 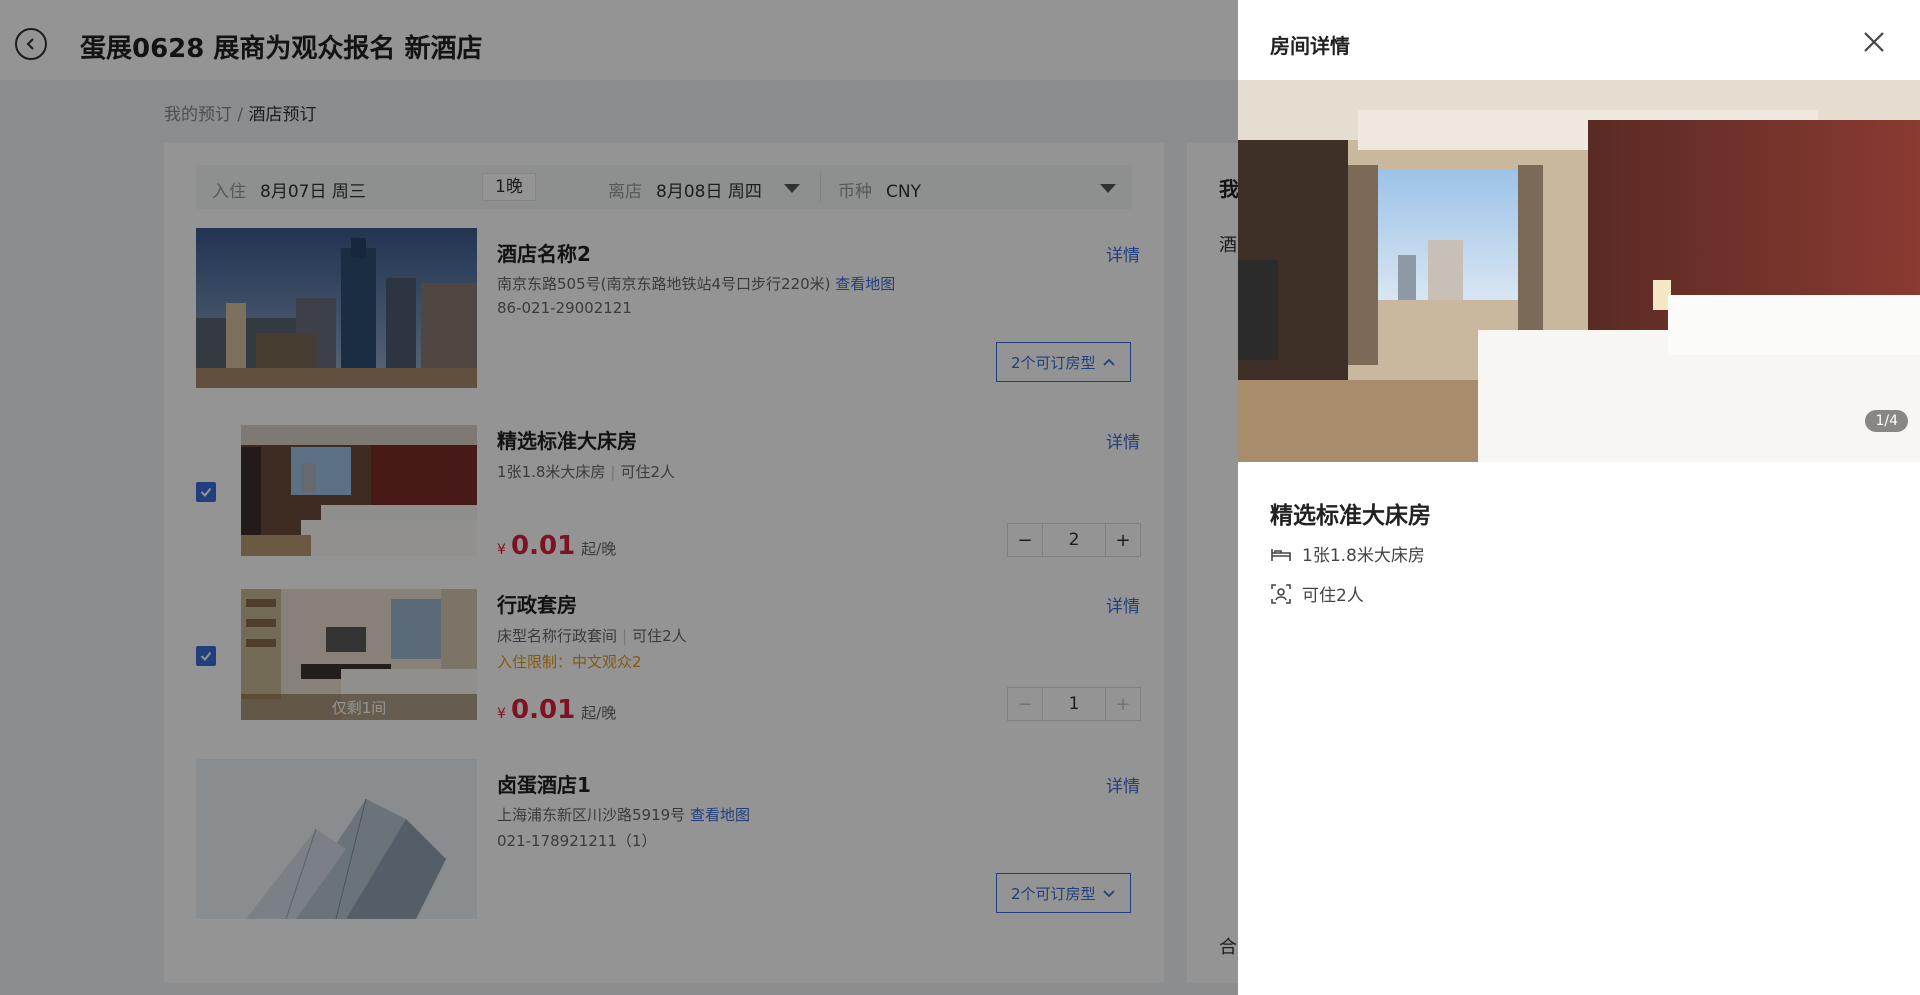 I want to click on person-icon, so click(x=1281, y=593).